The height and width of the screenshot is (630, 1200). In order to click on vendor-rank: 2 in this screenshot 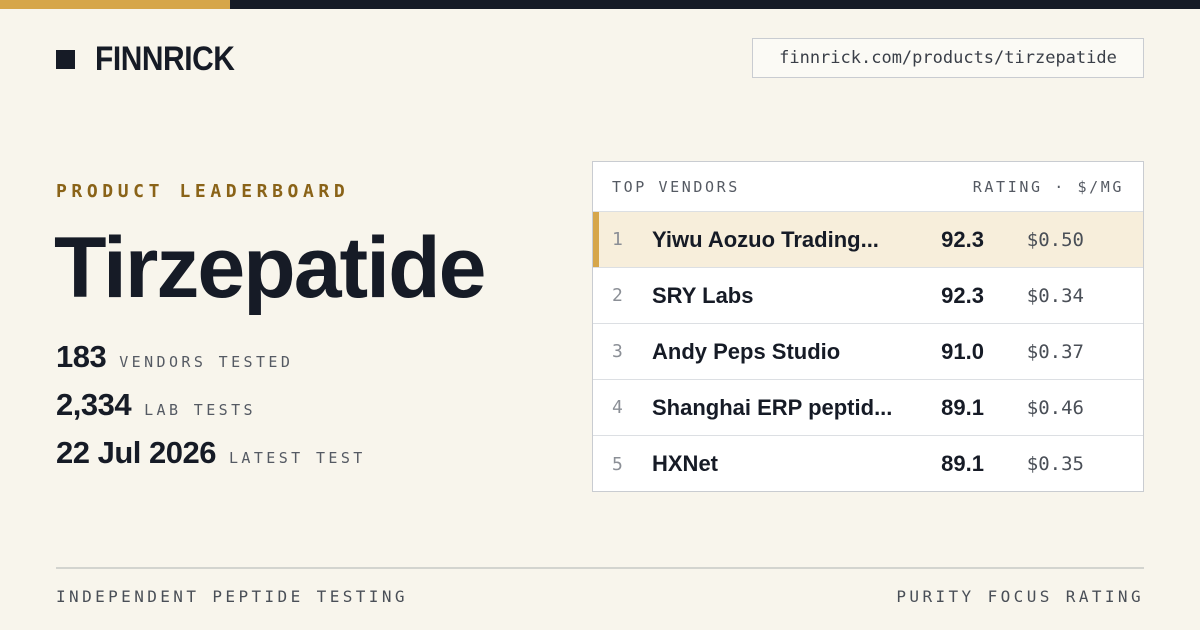, I will do `click(617, 295)`.